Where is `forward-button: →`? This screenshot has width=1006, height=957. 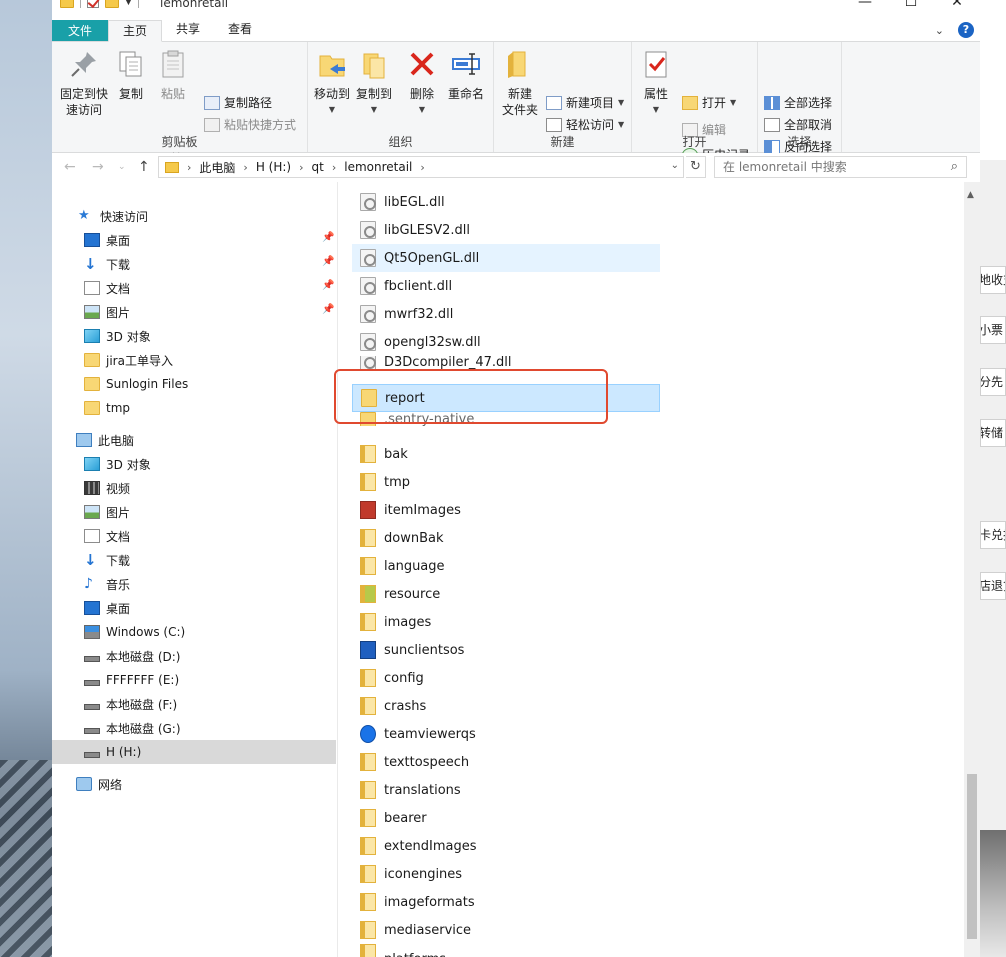
forward-button: → is located at coordinates (98, 167).